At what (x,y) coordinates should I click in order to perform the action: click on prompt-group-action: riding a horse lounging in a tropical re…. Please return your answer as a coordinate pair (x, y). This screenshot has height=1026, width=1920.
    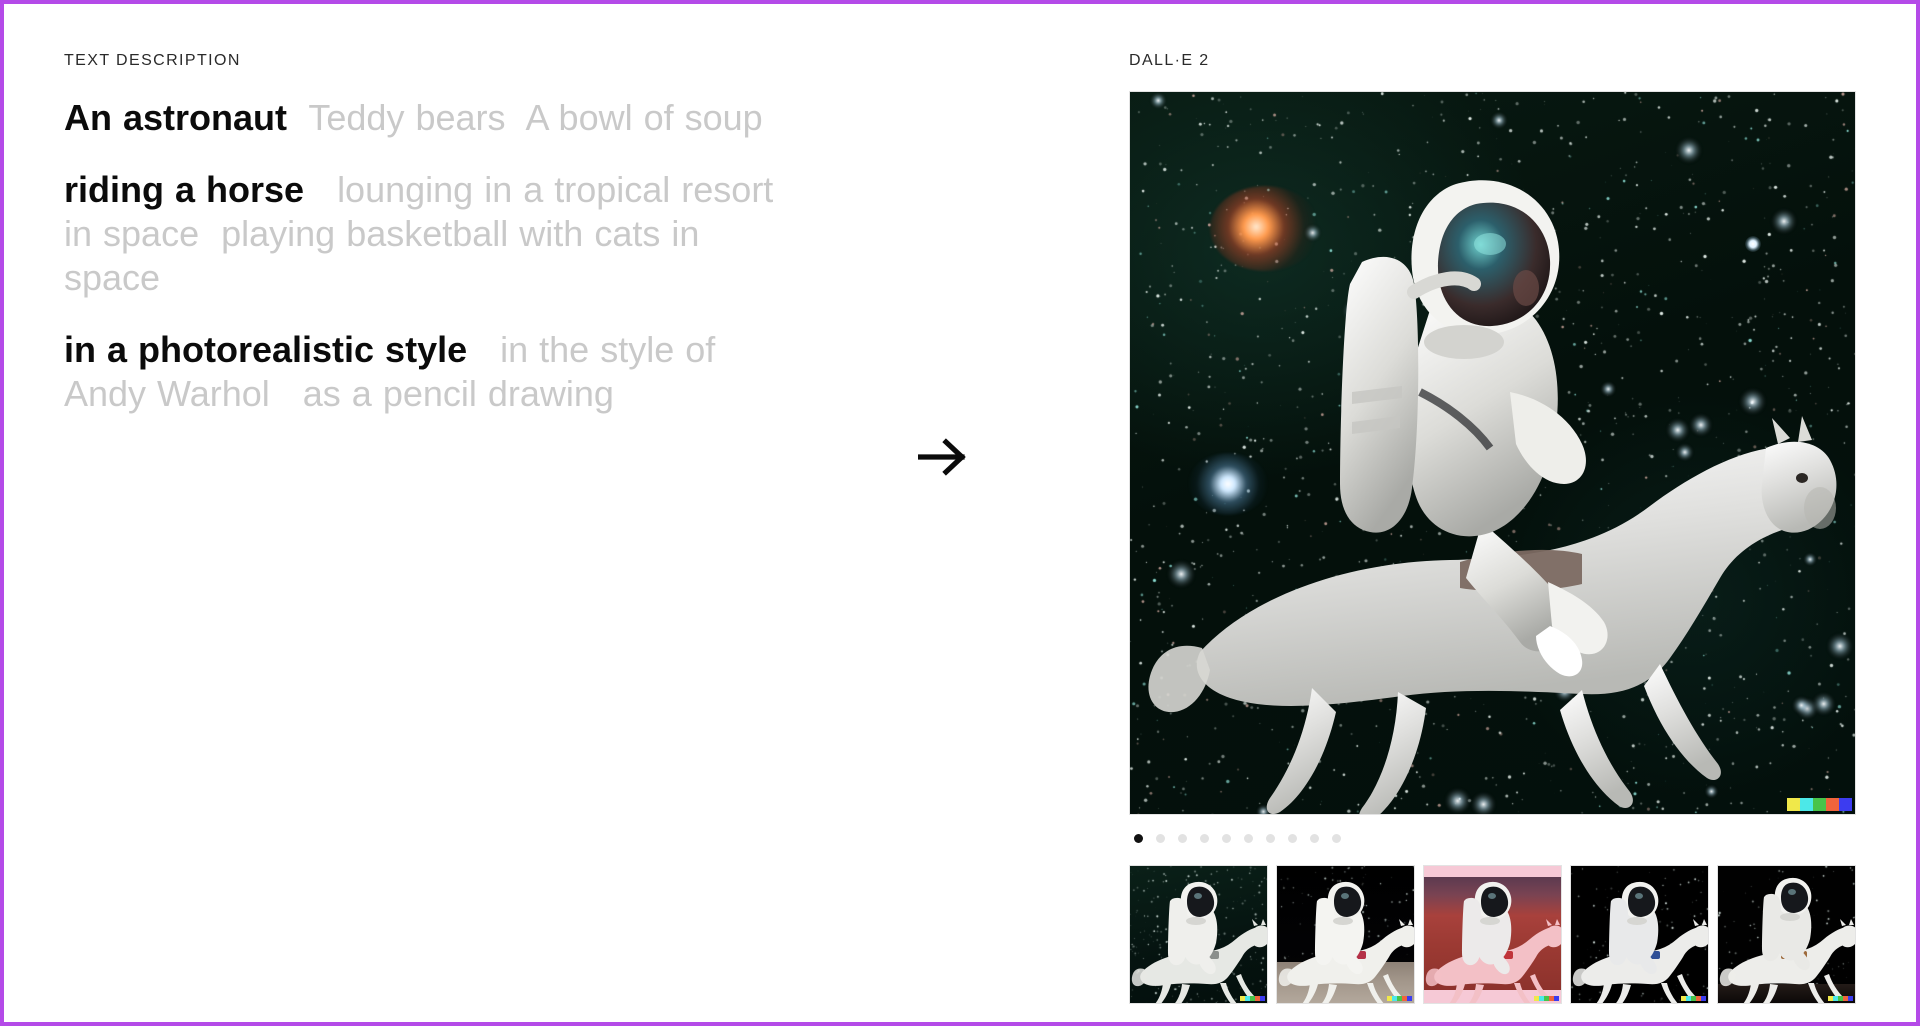
    Looking at the image, I should click on (424, 234).